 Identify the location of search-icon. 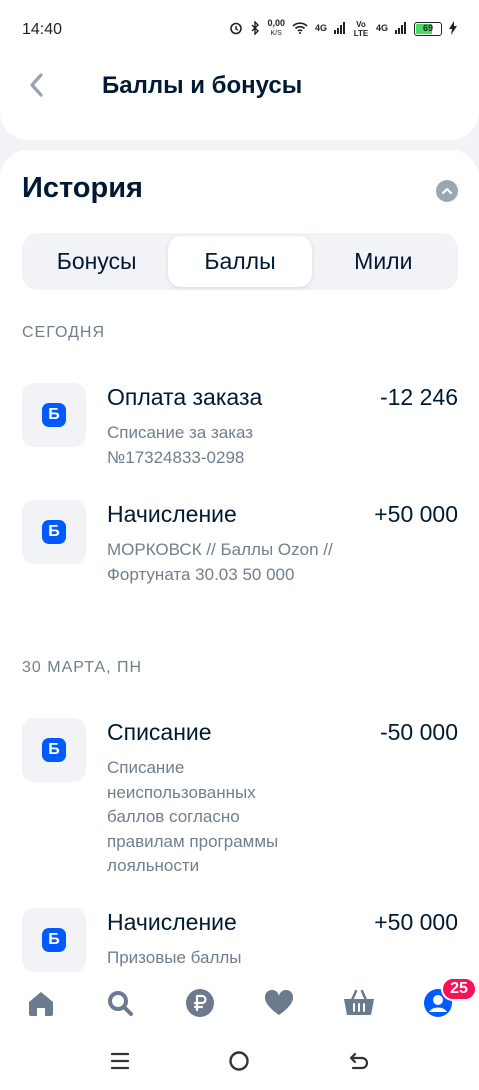
(120, 1005).